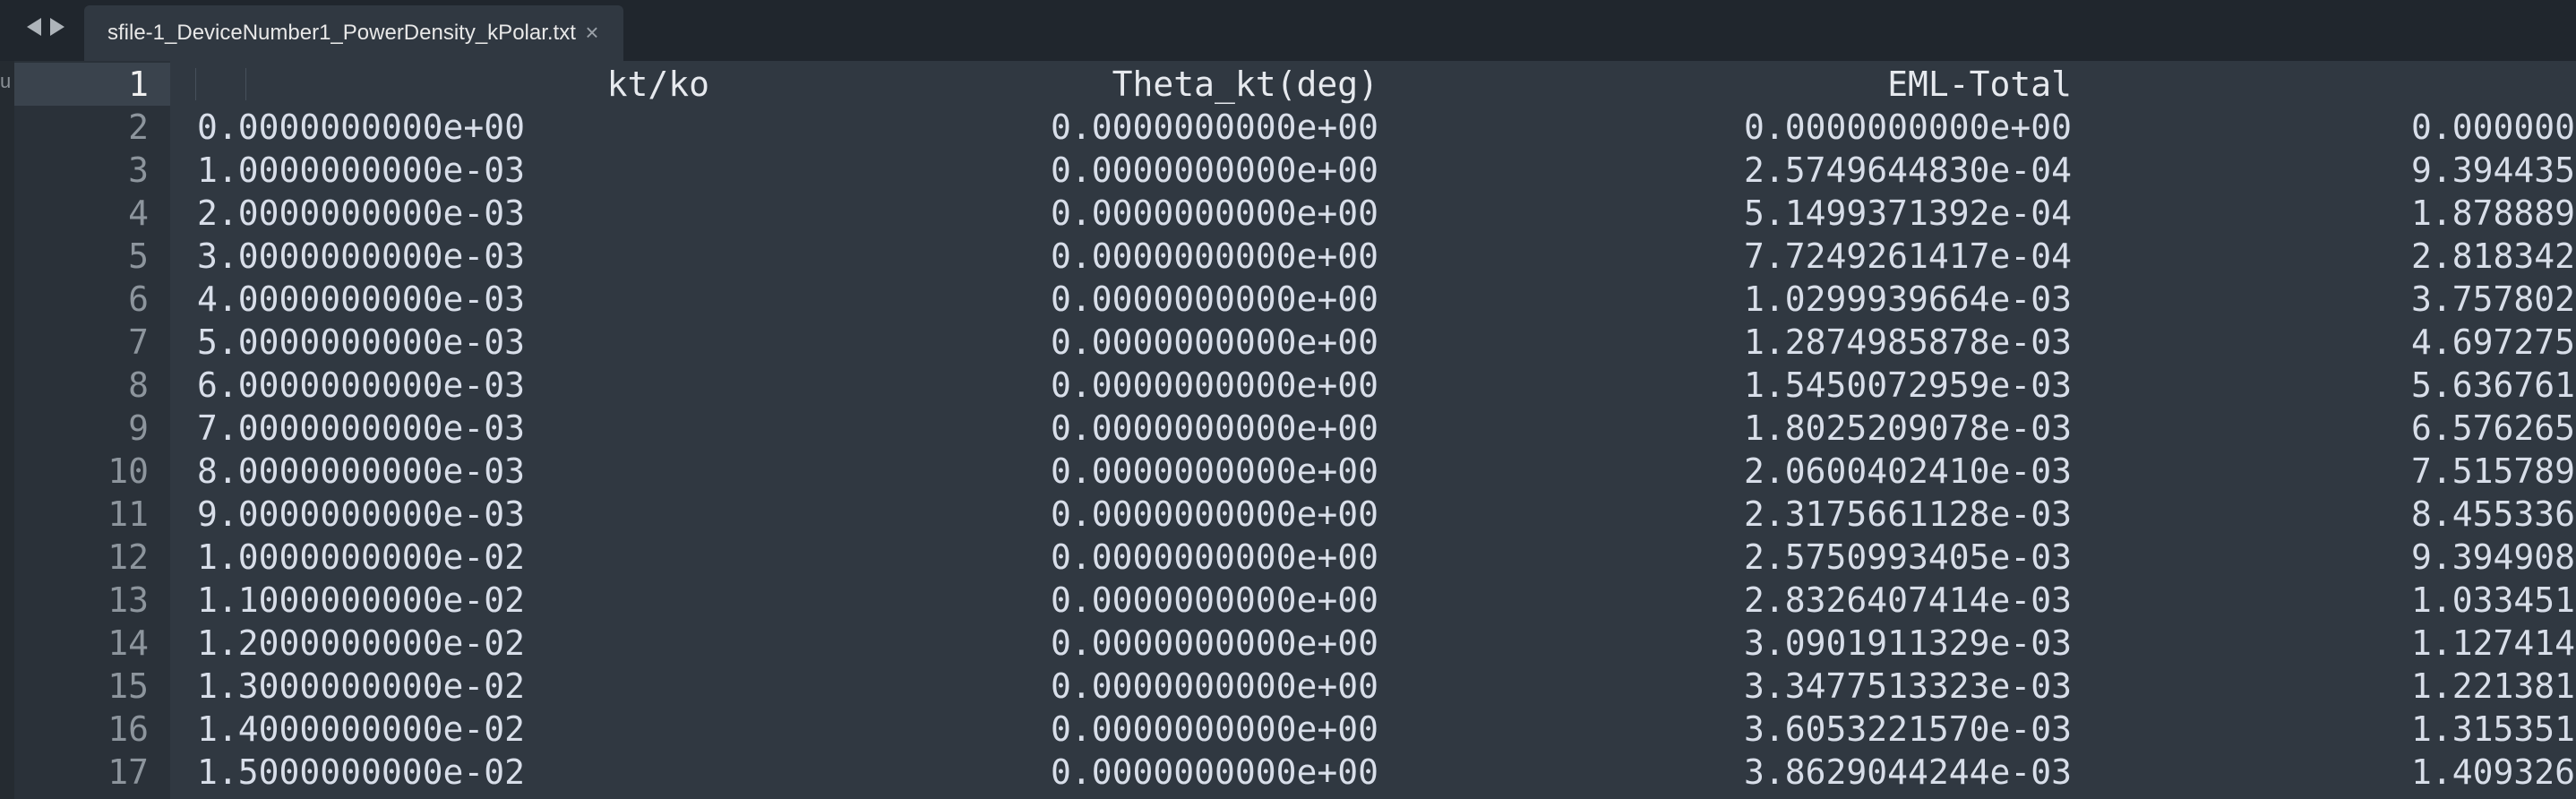  Describe the element at coordinates (361, 299) in the screenshot. I see `table-cell: 4.0000000000e-03` at that location.